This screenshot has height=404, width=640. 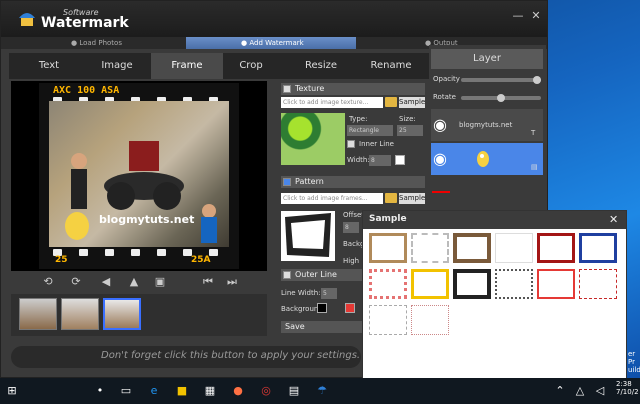 I want to click on close-button: ✕, so click(x=536, y=16).